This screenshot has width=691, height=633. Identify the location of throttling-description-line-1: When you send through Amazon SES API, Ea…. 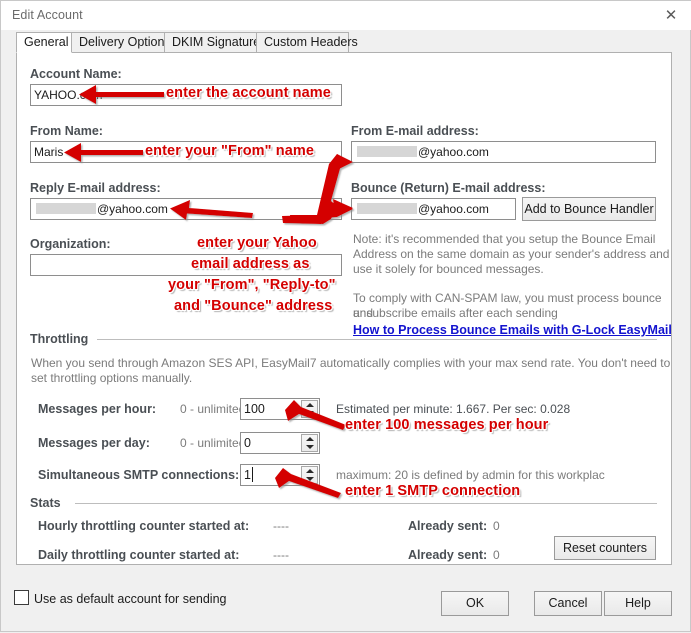
(350, 363).